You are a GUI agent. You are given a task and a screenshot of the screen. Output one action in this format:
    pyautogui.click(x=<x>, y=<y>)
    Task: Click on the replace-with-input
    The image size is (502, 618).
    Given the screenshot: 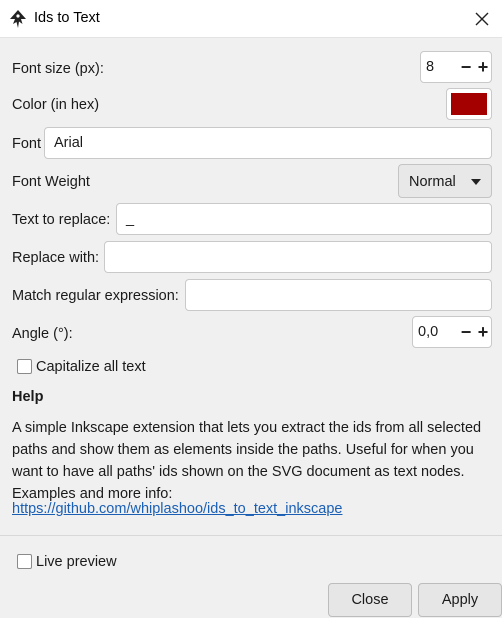 What is the action you would take?
    pyautogui.click(x=298, y=257)
    